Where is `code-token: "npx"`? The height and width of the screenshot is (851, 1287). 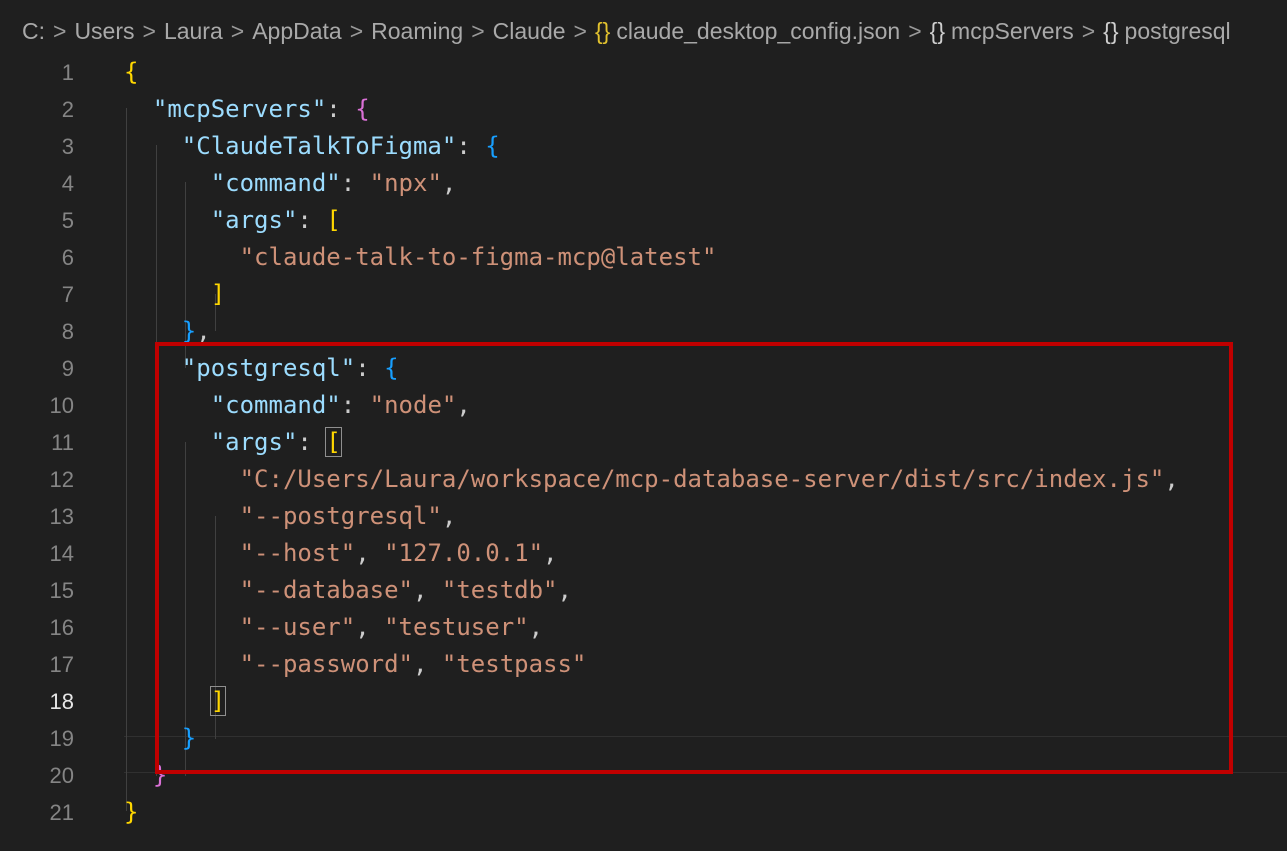 code-token: "npx" is located at coordinates (405, 183).